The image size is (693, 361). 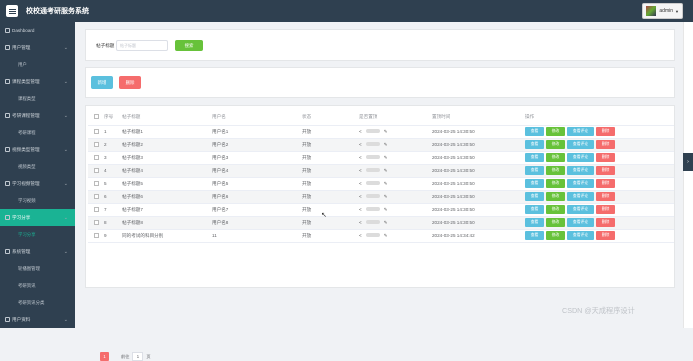 I want to click on sidebar-item-11: 学习分享 ⌄, so click(x=37, y=217).